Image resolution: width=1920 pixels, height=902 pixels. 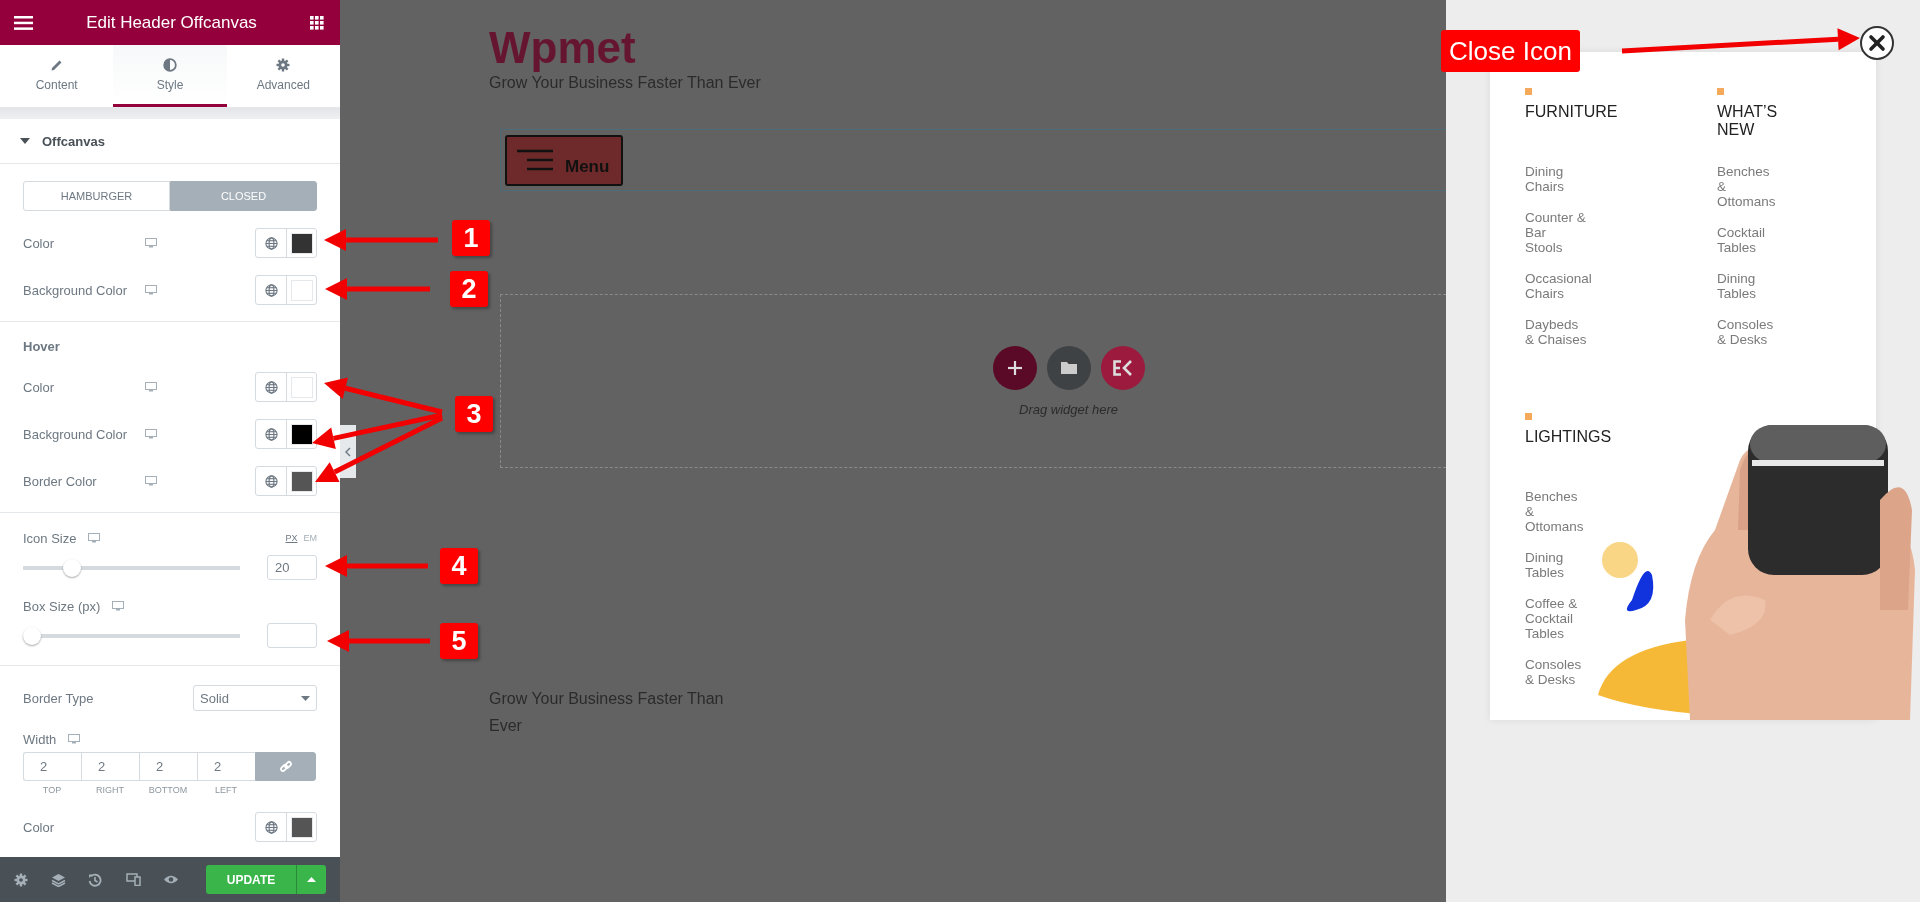 I want to click on field-caption: RIGHT, so click(x=110, y=790).